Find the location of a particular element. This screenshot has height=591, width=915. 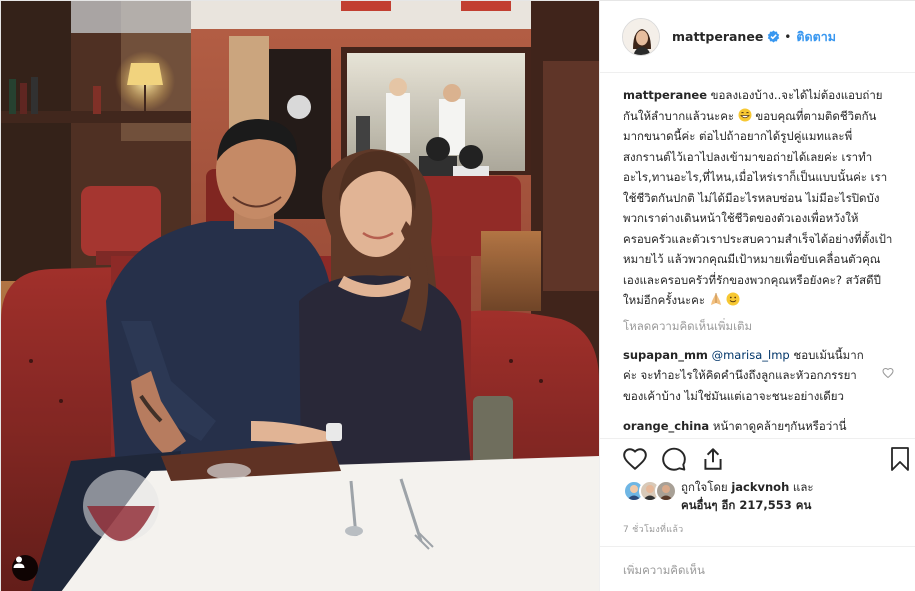

liker-avatar is located at coordinates (666, 491).